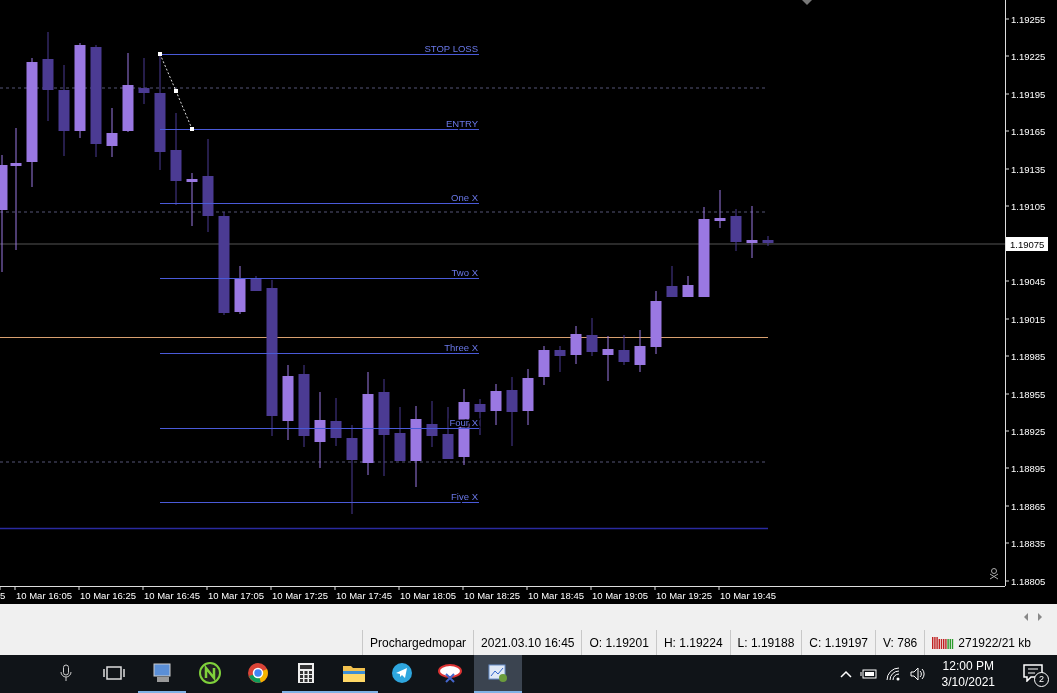 Image resolution: width=1057 pixels, height=693 pixels. What do you see at coordinates (1028, 56) in the screenshot?
I see `price-label: 1.19225` at bounding box center [1028, 56].